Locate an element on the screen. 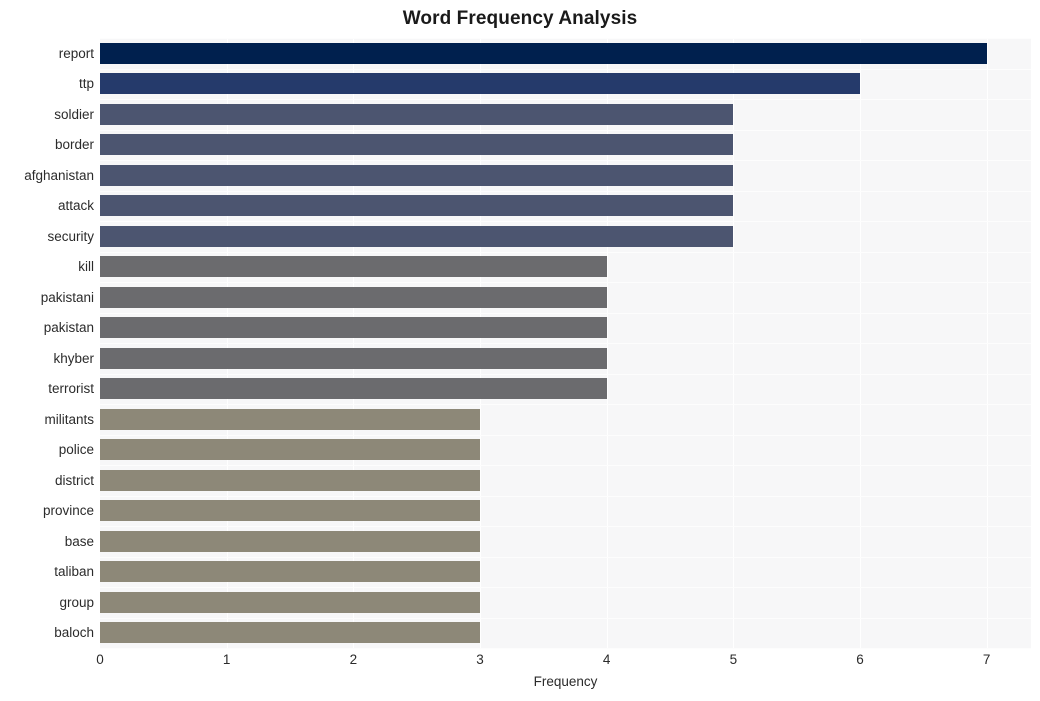 Image resolution: width=1040 pixels, height=701 pixels. x-tick-label: 7 is located at coordinates (986, 659).